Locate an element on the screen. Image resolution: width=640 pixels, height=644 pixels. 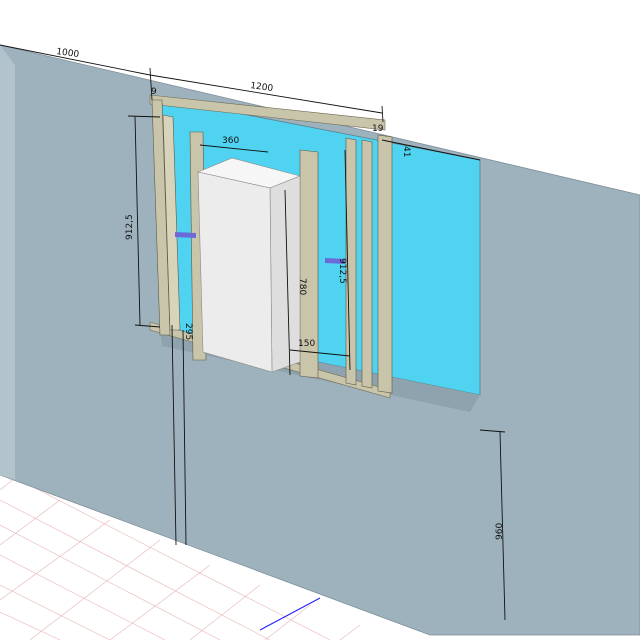
dim-bottom-left: 295 is located at coordinates (188, 331).